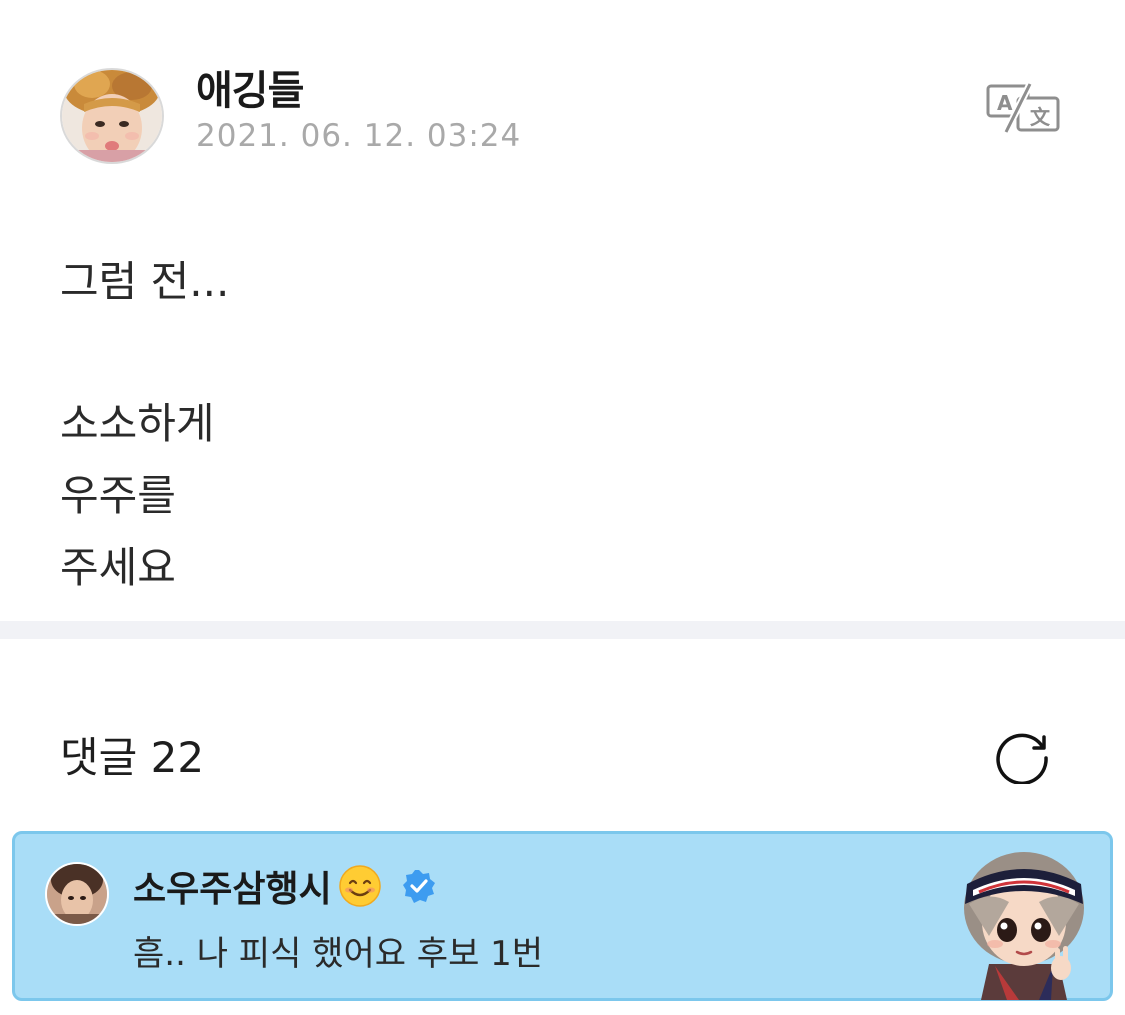  What do you see at coordinates (1024, 108) in the screenshot?
I see `translate-icon: A 文` at bounding box center [1024, 108].